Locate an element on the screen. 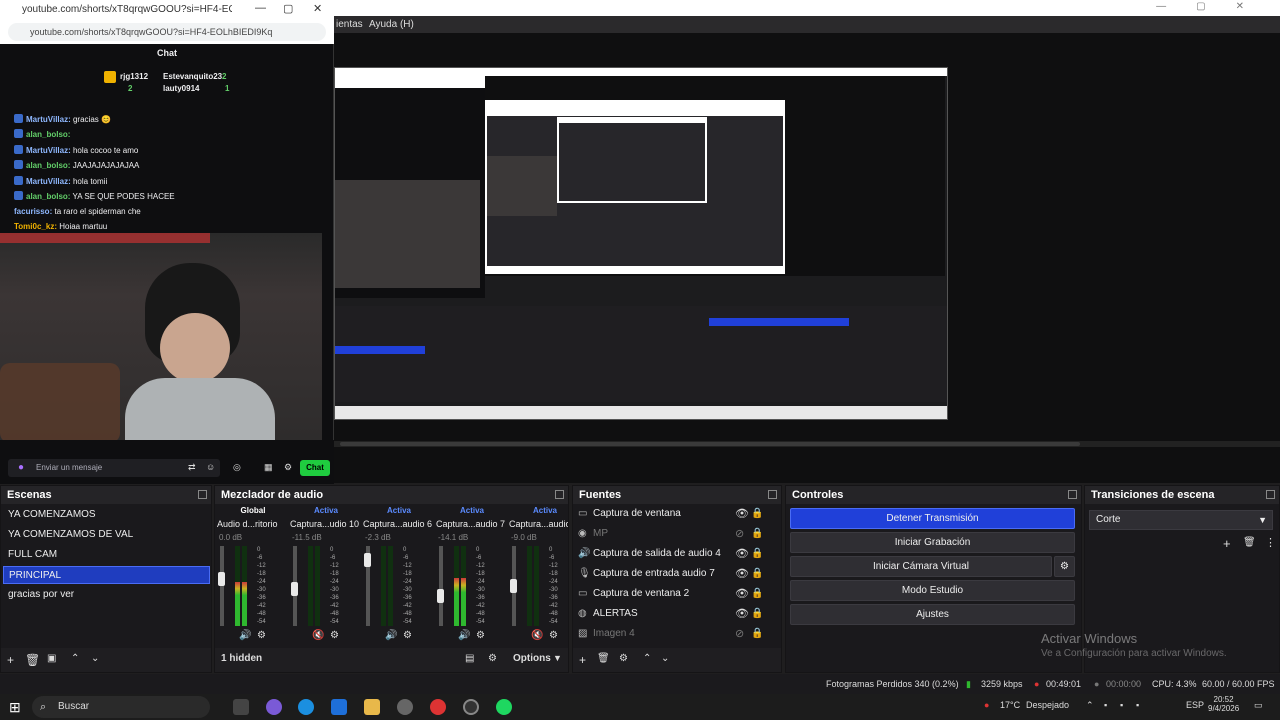 The height and width of the screenshot is (720, 1280). chat-send-button: Chat is located at coordinates (315, 468).